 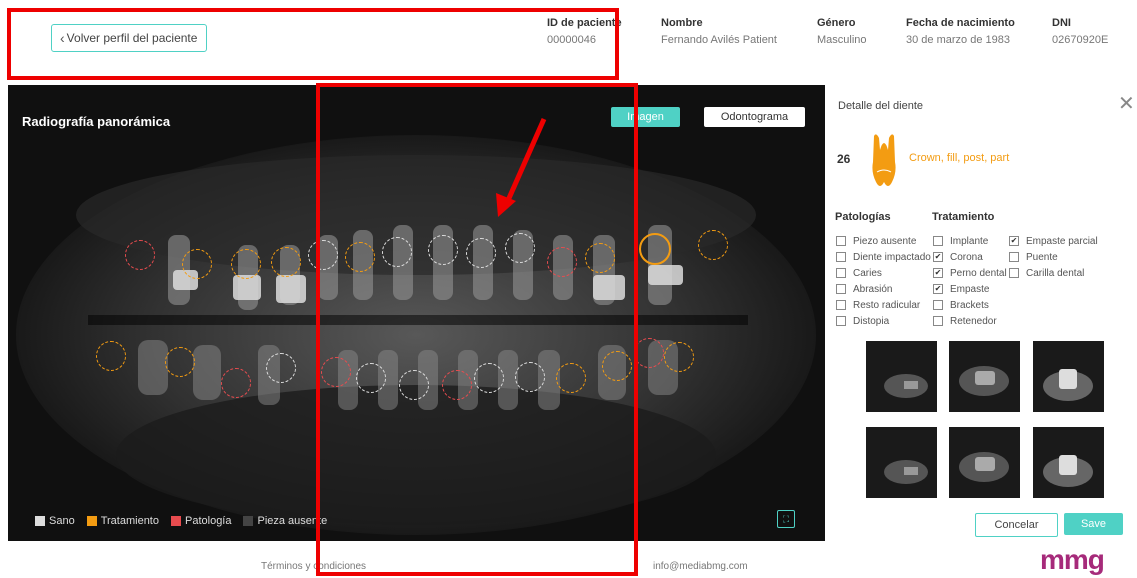 I want to click on close-icon: ✕, so click(x=1126, y=104).